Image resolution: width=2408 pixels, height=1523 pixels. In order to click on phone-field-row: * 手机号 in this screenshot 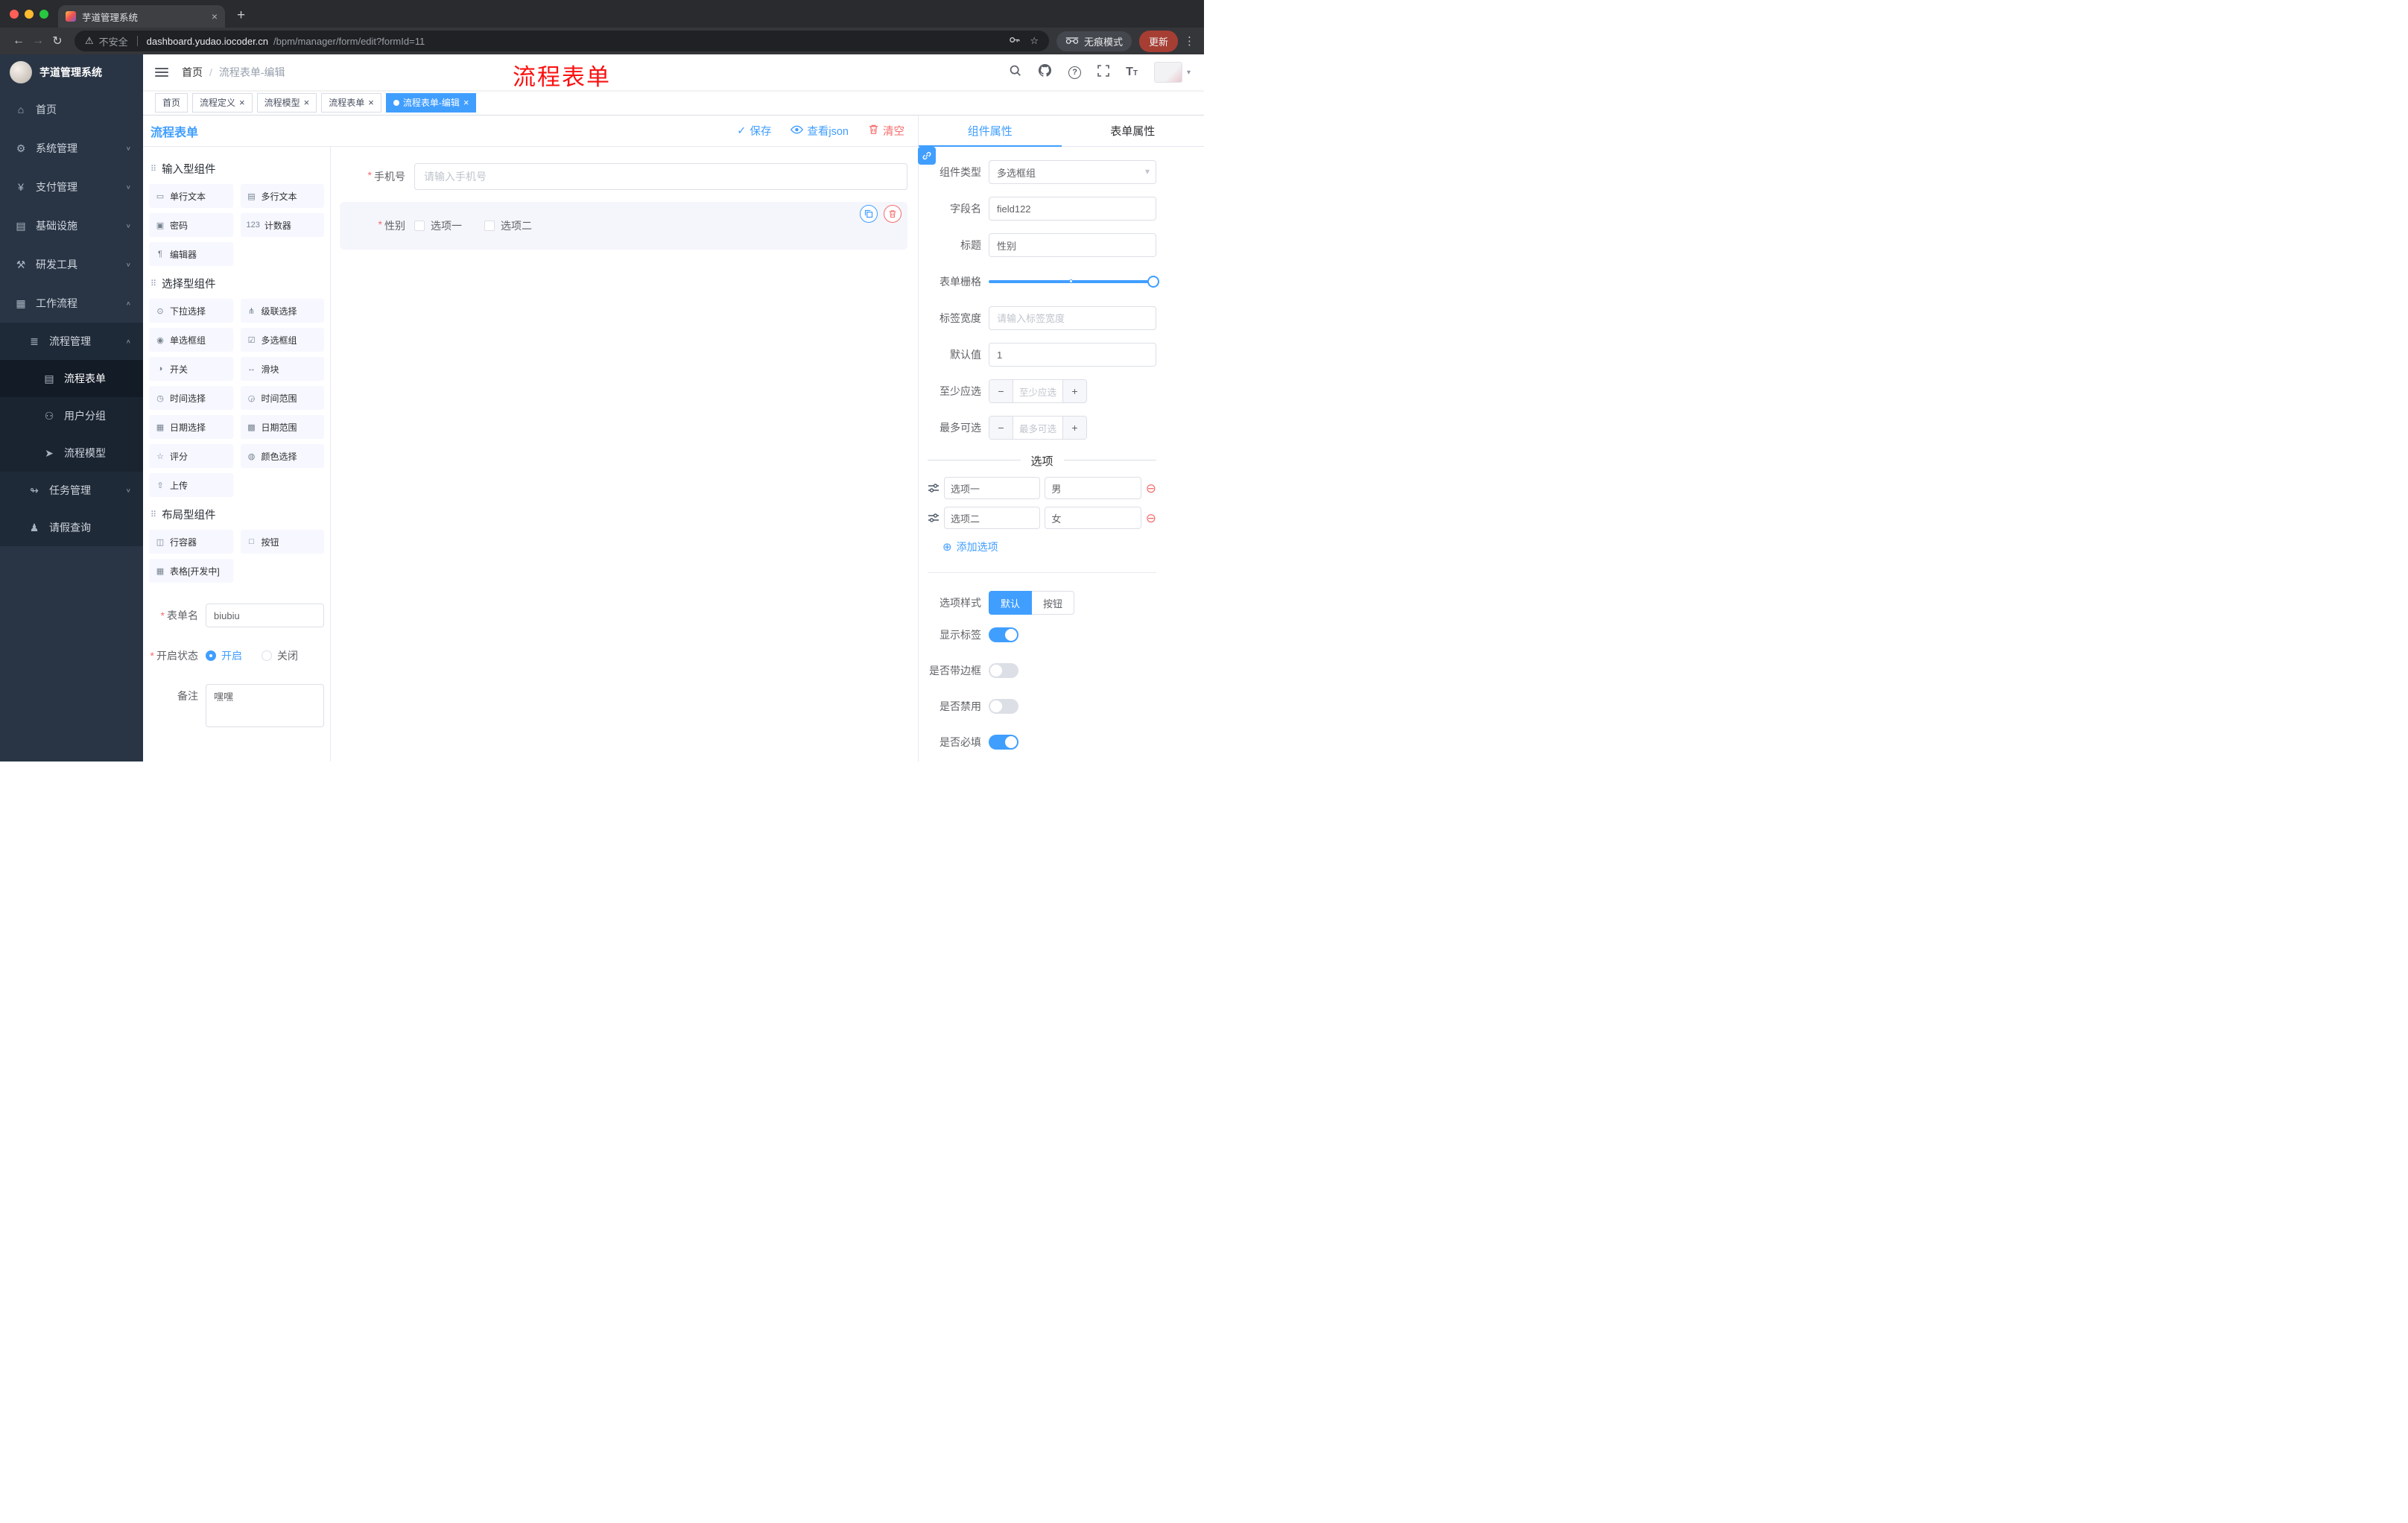, I will do `click(623, 177)`.